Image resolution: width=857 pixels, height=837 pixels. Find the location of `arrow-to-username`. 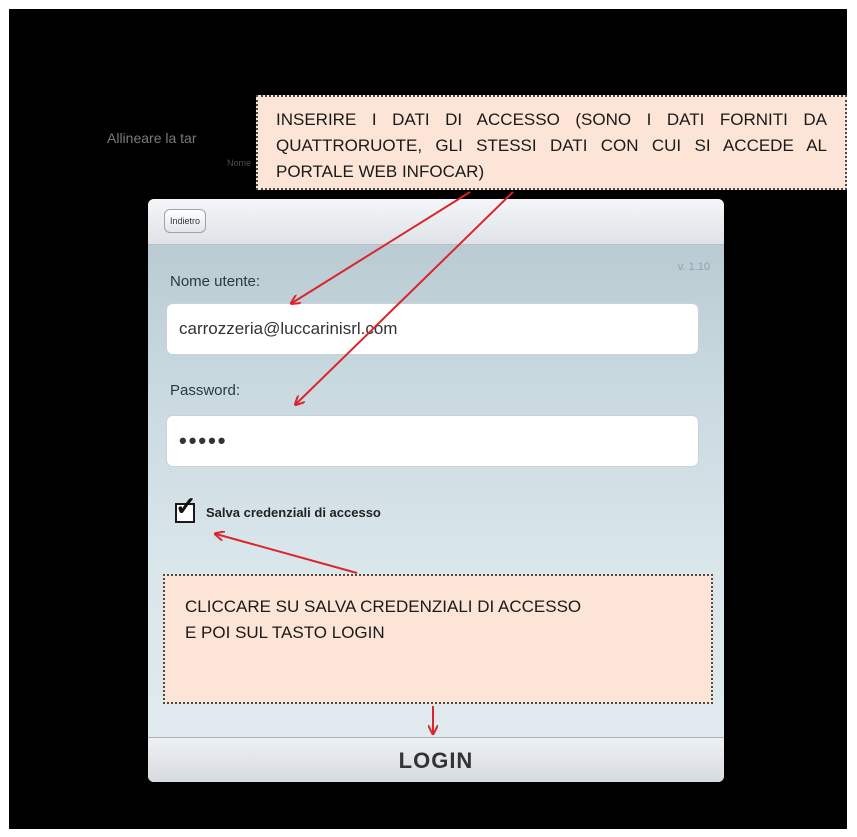

arrow-to-username is located at coordinates (381, 247).